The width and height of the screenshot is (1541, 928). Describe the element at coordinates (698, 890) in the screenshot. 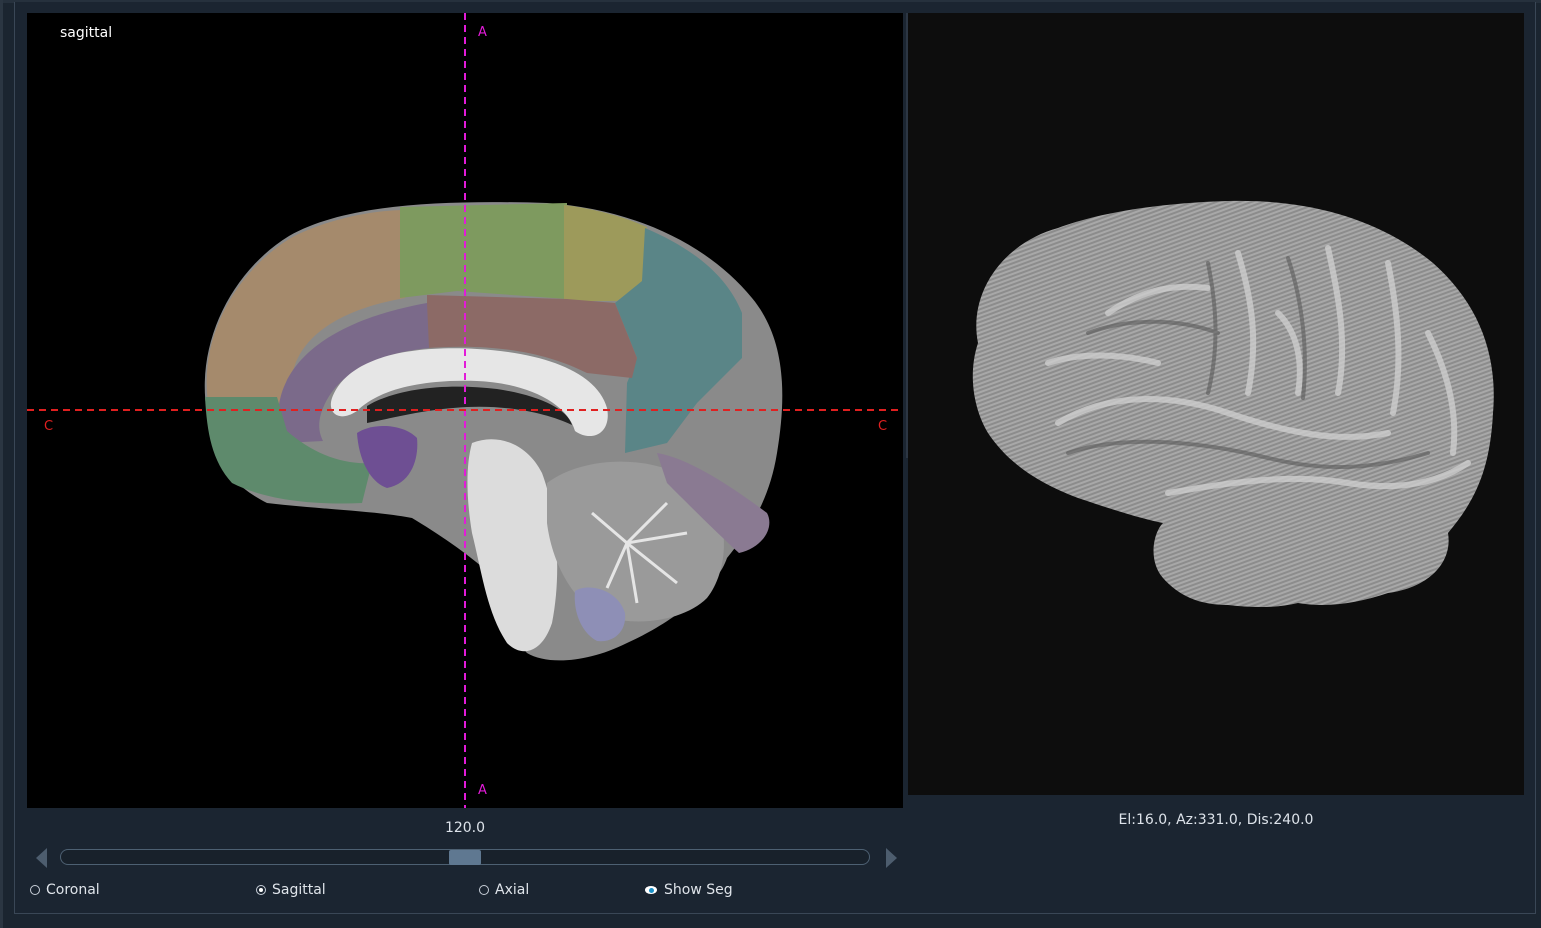

I see `show-seg-label: Show Seg` at that location.